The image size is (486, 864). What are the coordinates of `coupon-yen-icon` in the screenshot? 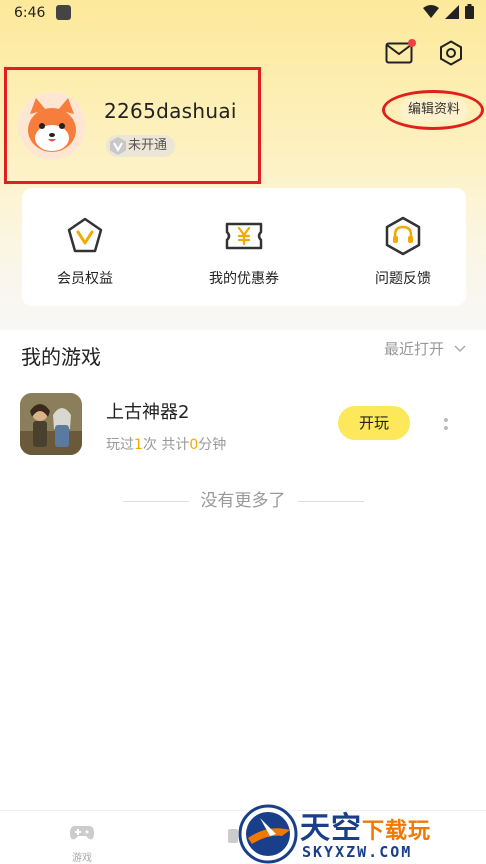 It's located at (244, 236).